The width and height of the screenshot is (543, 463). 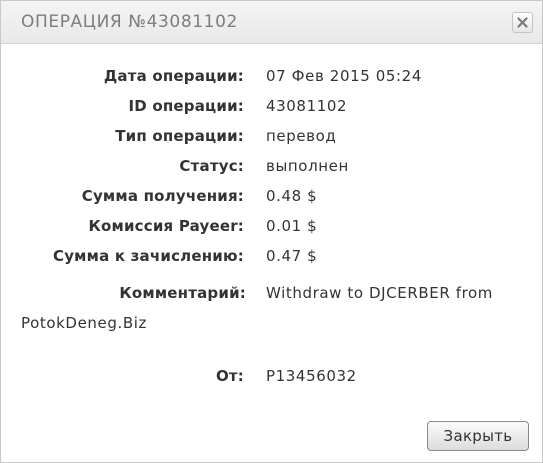 I want to click on dialog-title: ОПЕРАЦИЯ №43081102, so click(x=129, y=22).